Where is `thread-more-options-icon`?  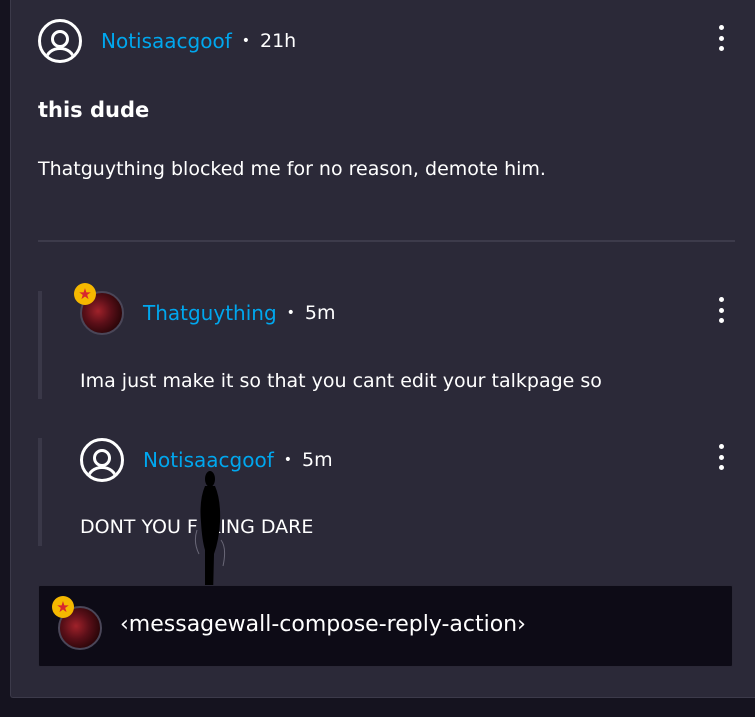 thread-more-options-icon is located at coordinates (721, 38).